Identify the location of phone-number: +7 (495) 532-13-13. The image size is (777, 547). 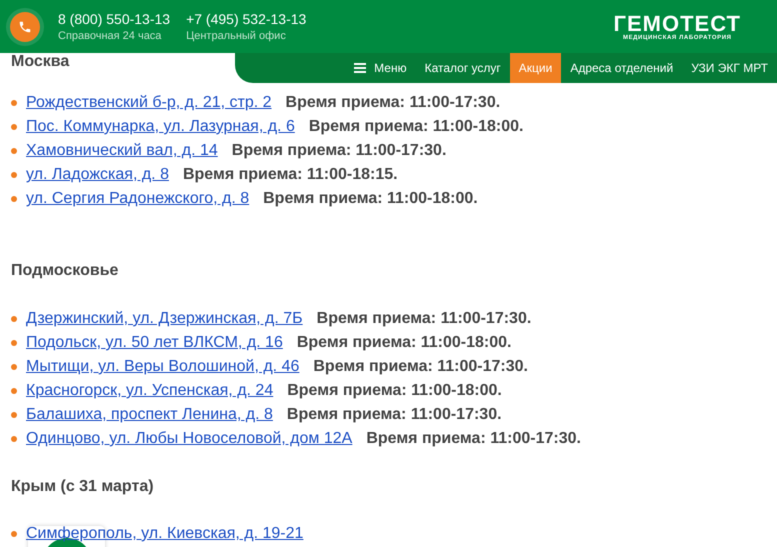
(246, 19).